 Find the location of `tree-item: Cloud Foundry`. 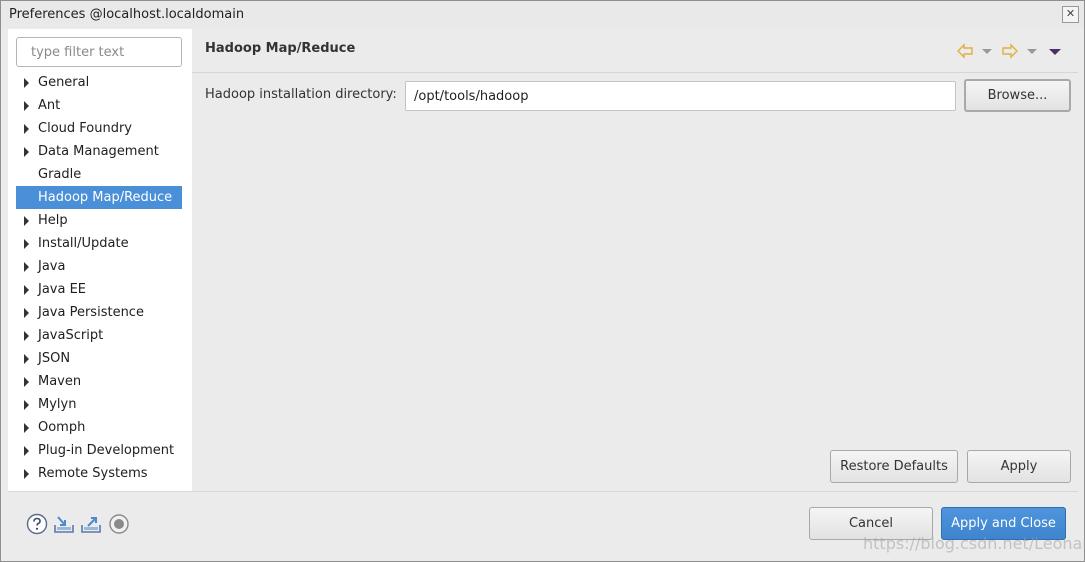

tree-item: Cloud Foundry is located at coordinates (99, 128).